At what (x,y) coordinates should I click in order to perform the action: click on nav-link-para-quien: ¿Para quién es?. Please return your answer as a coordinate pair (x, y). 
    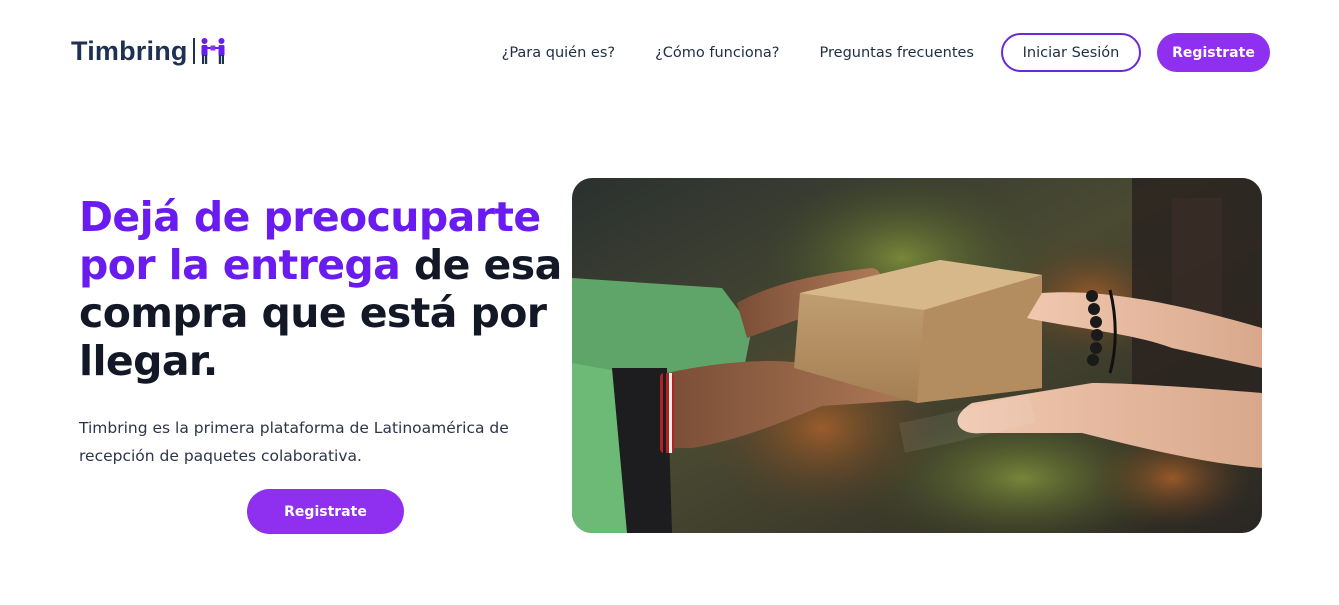
    Looking at the image, I should click on (558, 53).